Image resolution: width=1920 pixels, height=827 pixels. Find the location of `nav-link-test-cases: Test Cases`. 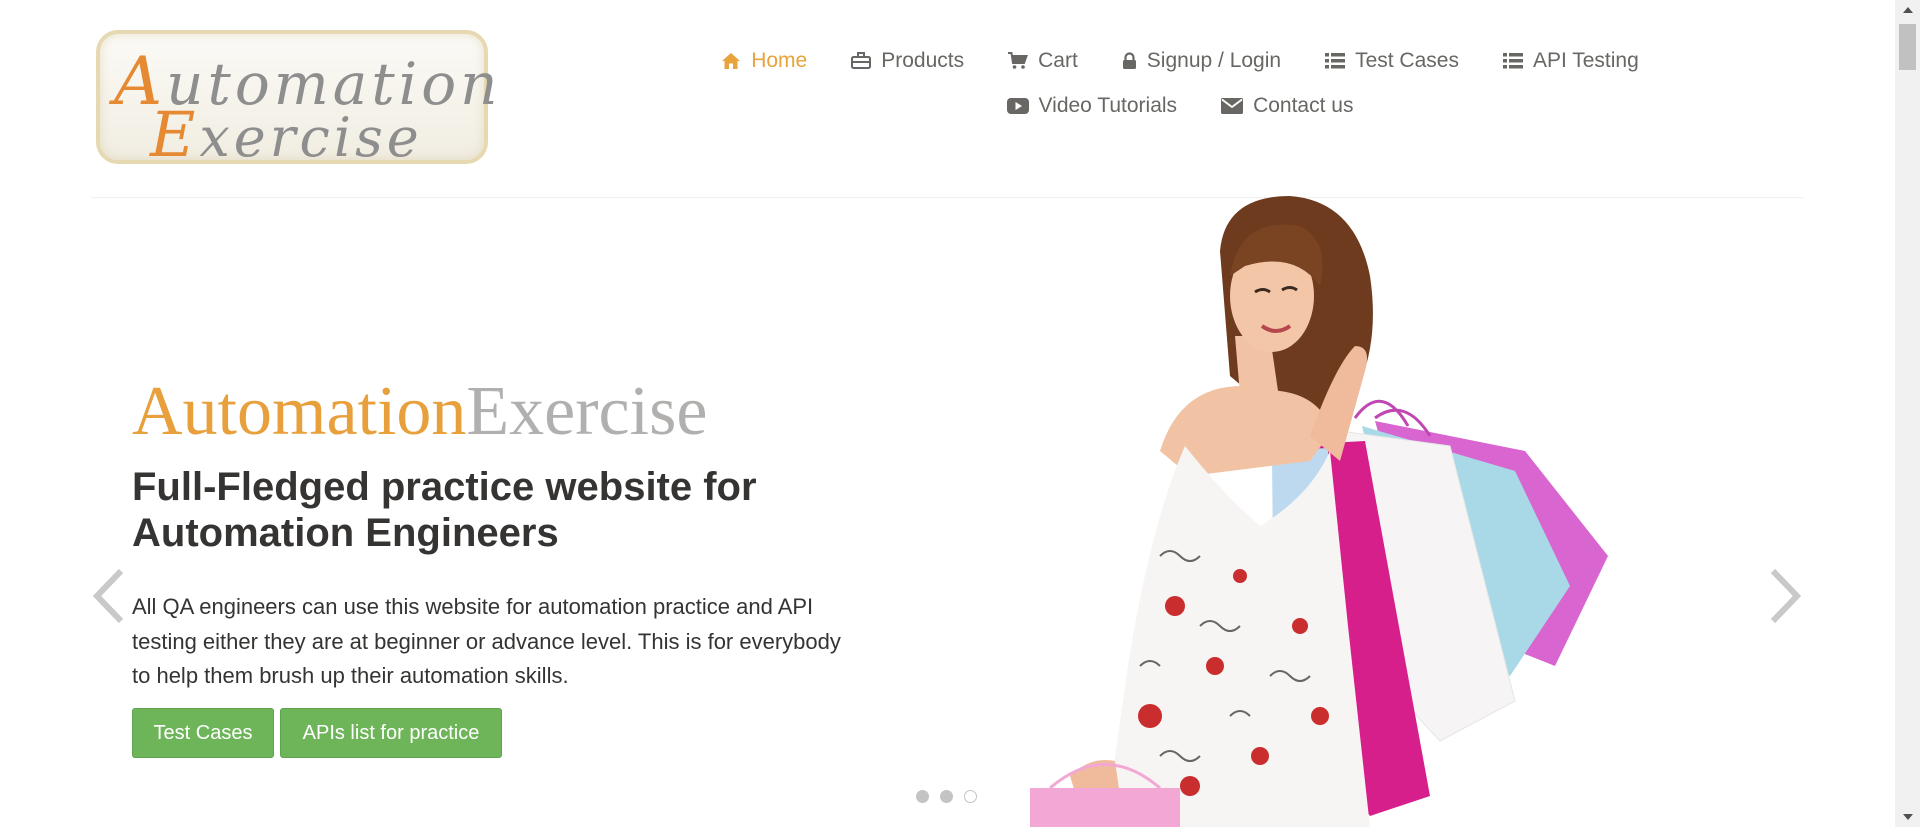

nav-link-test-cases: Test Cases is located at coordinates (1392, 61).